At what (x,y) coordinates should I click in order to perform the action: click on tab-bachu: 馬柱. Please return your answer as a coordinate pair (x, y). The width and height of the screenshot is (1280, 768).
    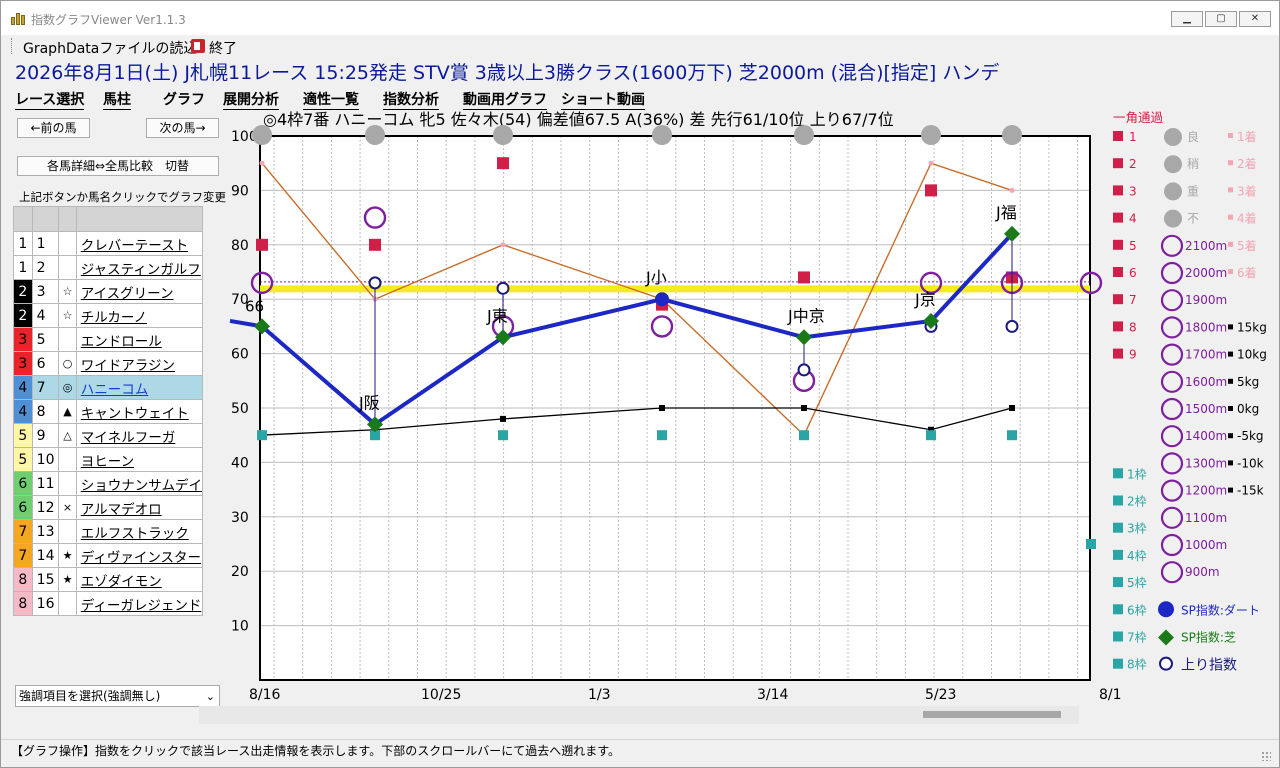
    Looking at the image, I should click on (117, 99).